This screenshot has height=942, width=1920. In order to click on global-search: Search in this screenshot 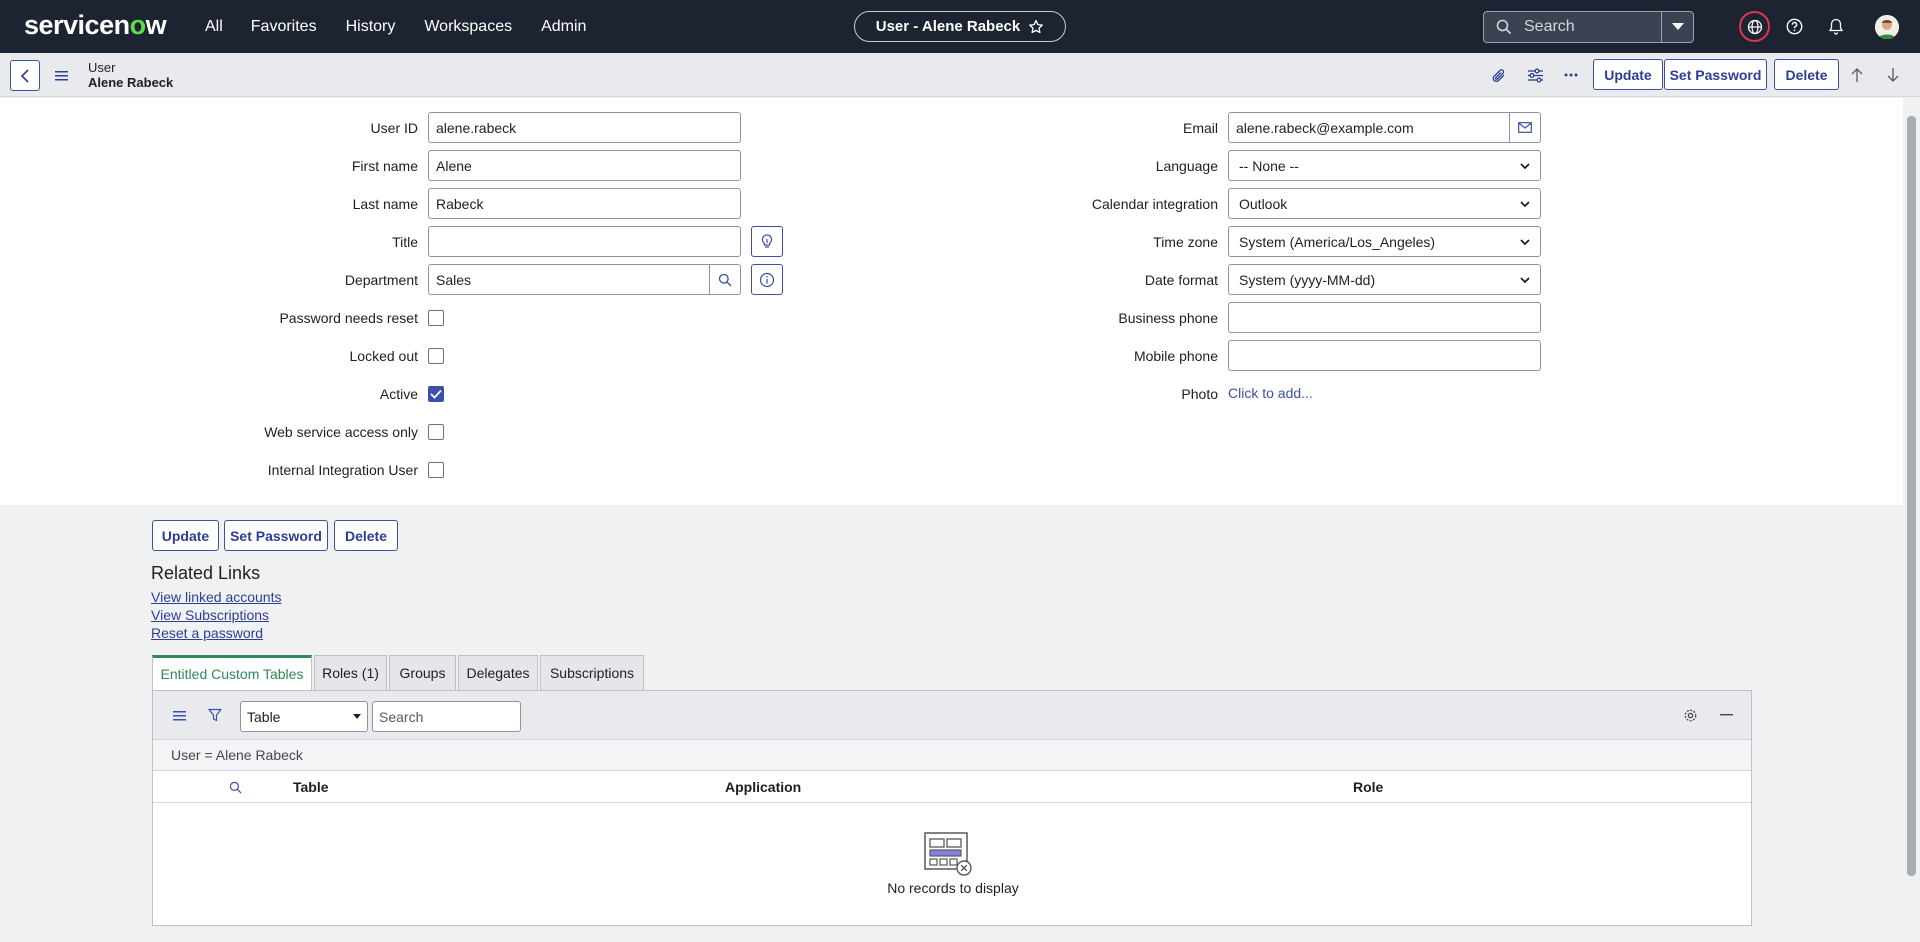, I will do `click(1588, 27)`.